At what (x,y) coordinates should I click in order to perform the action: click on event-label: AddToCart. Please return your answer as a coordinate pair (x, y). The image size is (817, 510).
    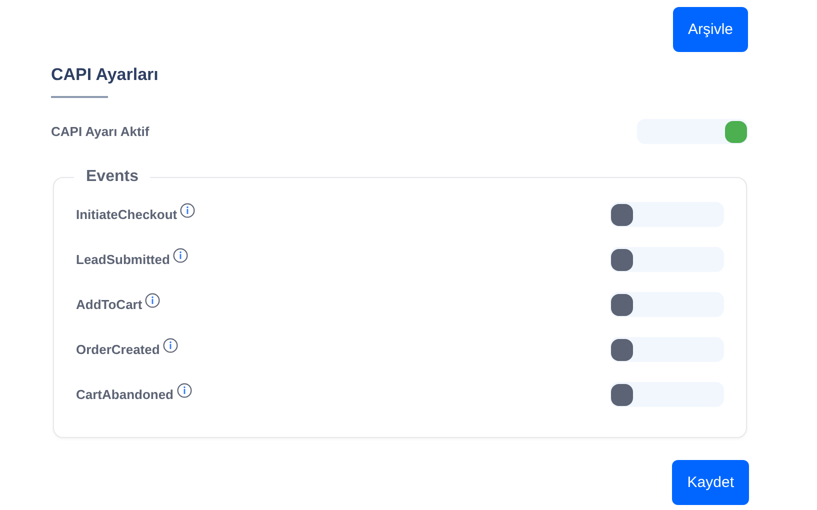
    Looking at the image, I should click on (109, 304).